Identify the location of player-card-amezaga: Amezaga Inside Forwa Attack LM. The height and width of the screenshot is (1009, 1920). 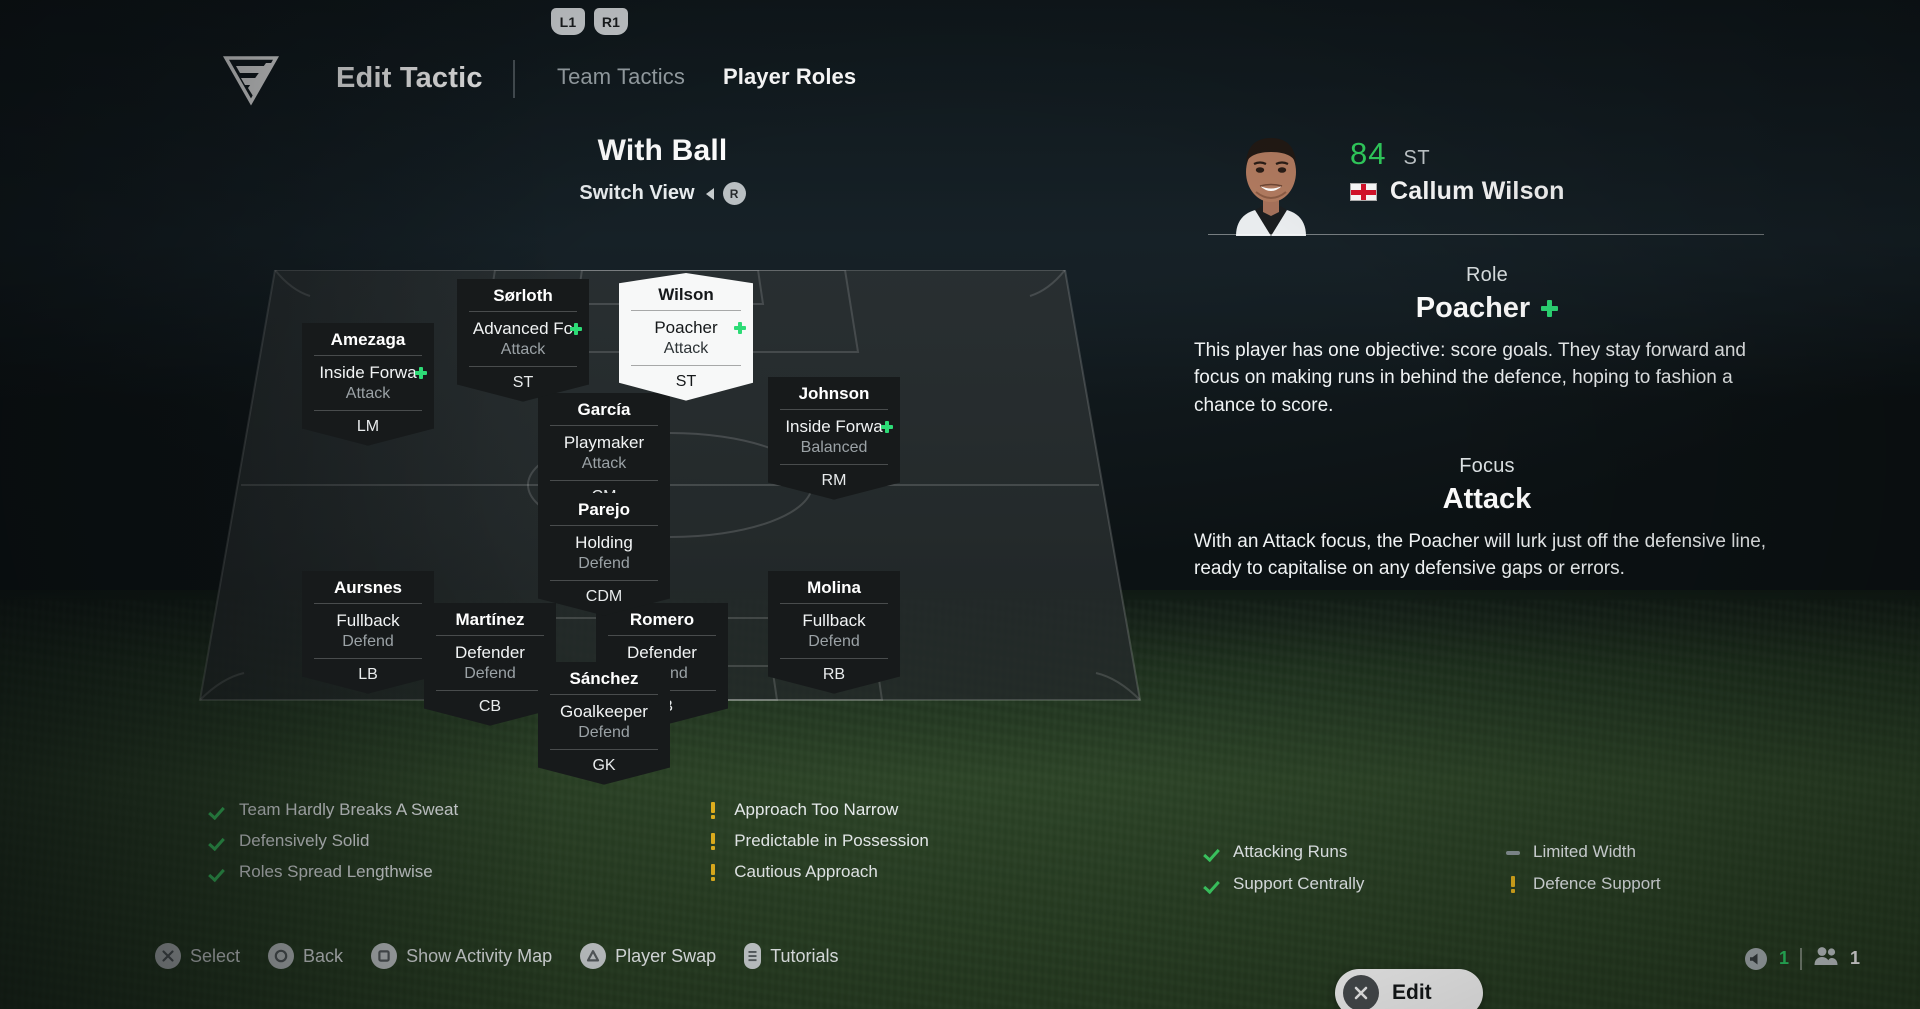
(368, 384).